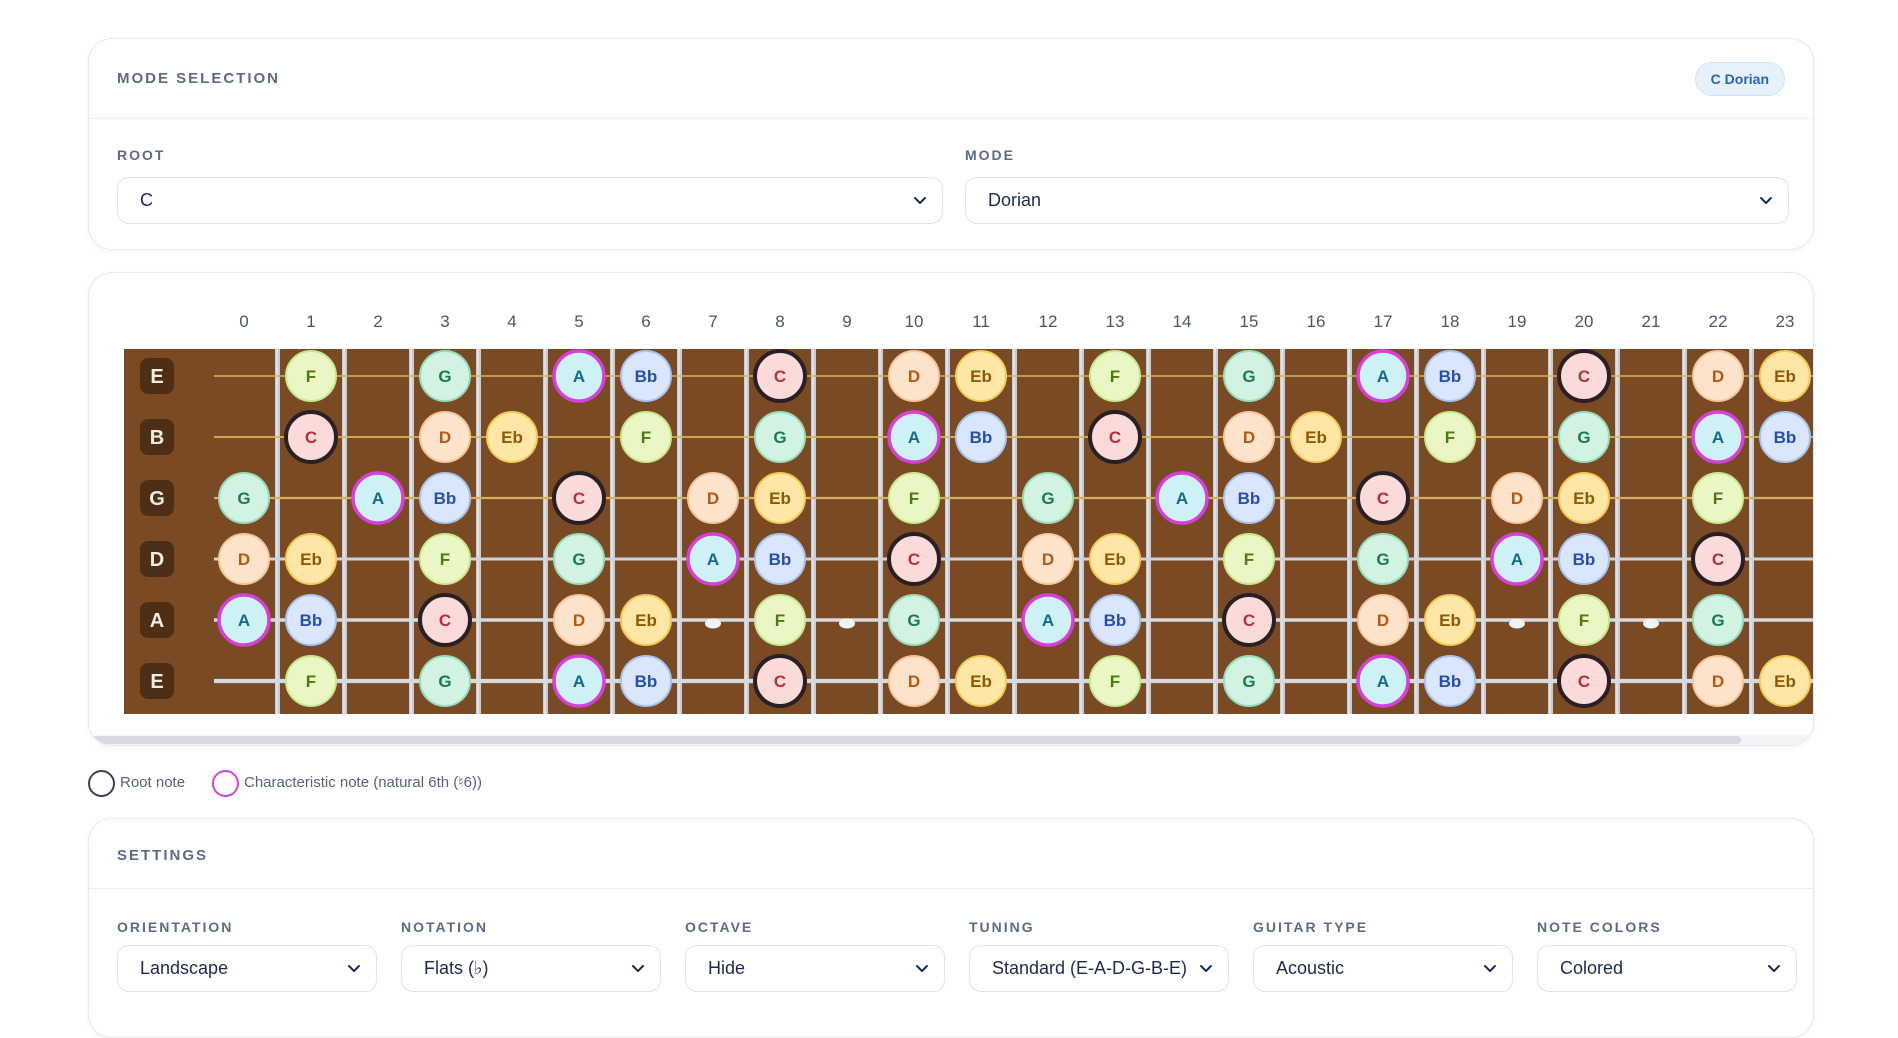 Image resolution: width=1898 pixels, height=1038 pixels. I want to click on fret-number: 11, so click(981, 321).